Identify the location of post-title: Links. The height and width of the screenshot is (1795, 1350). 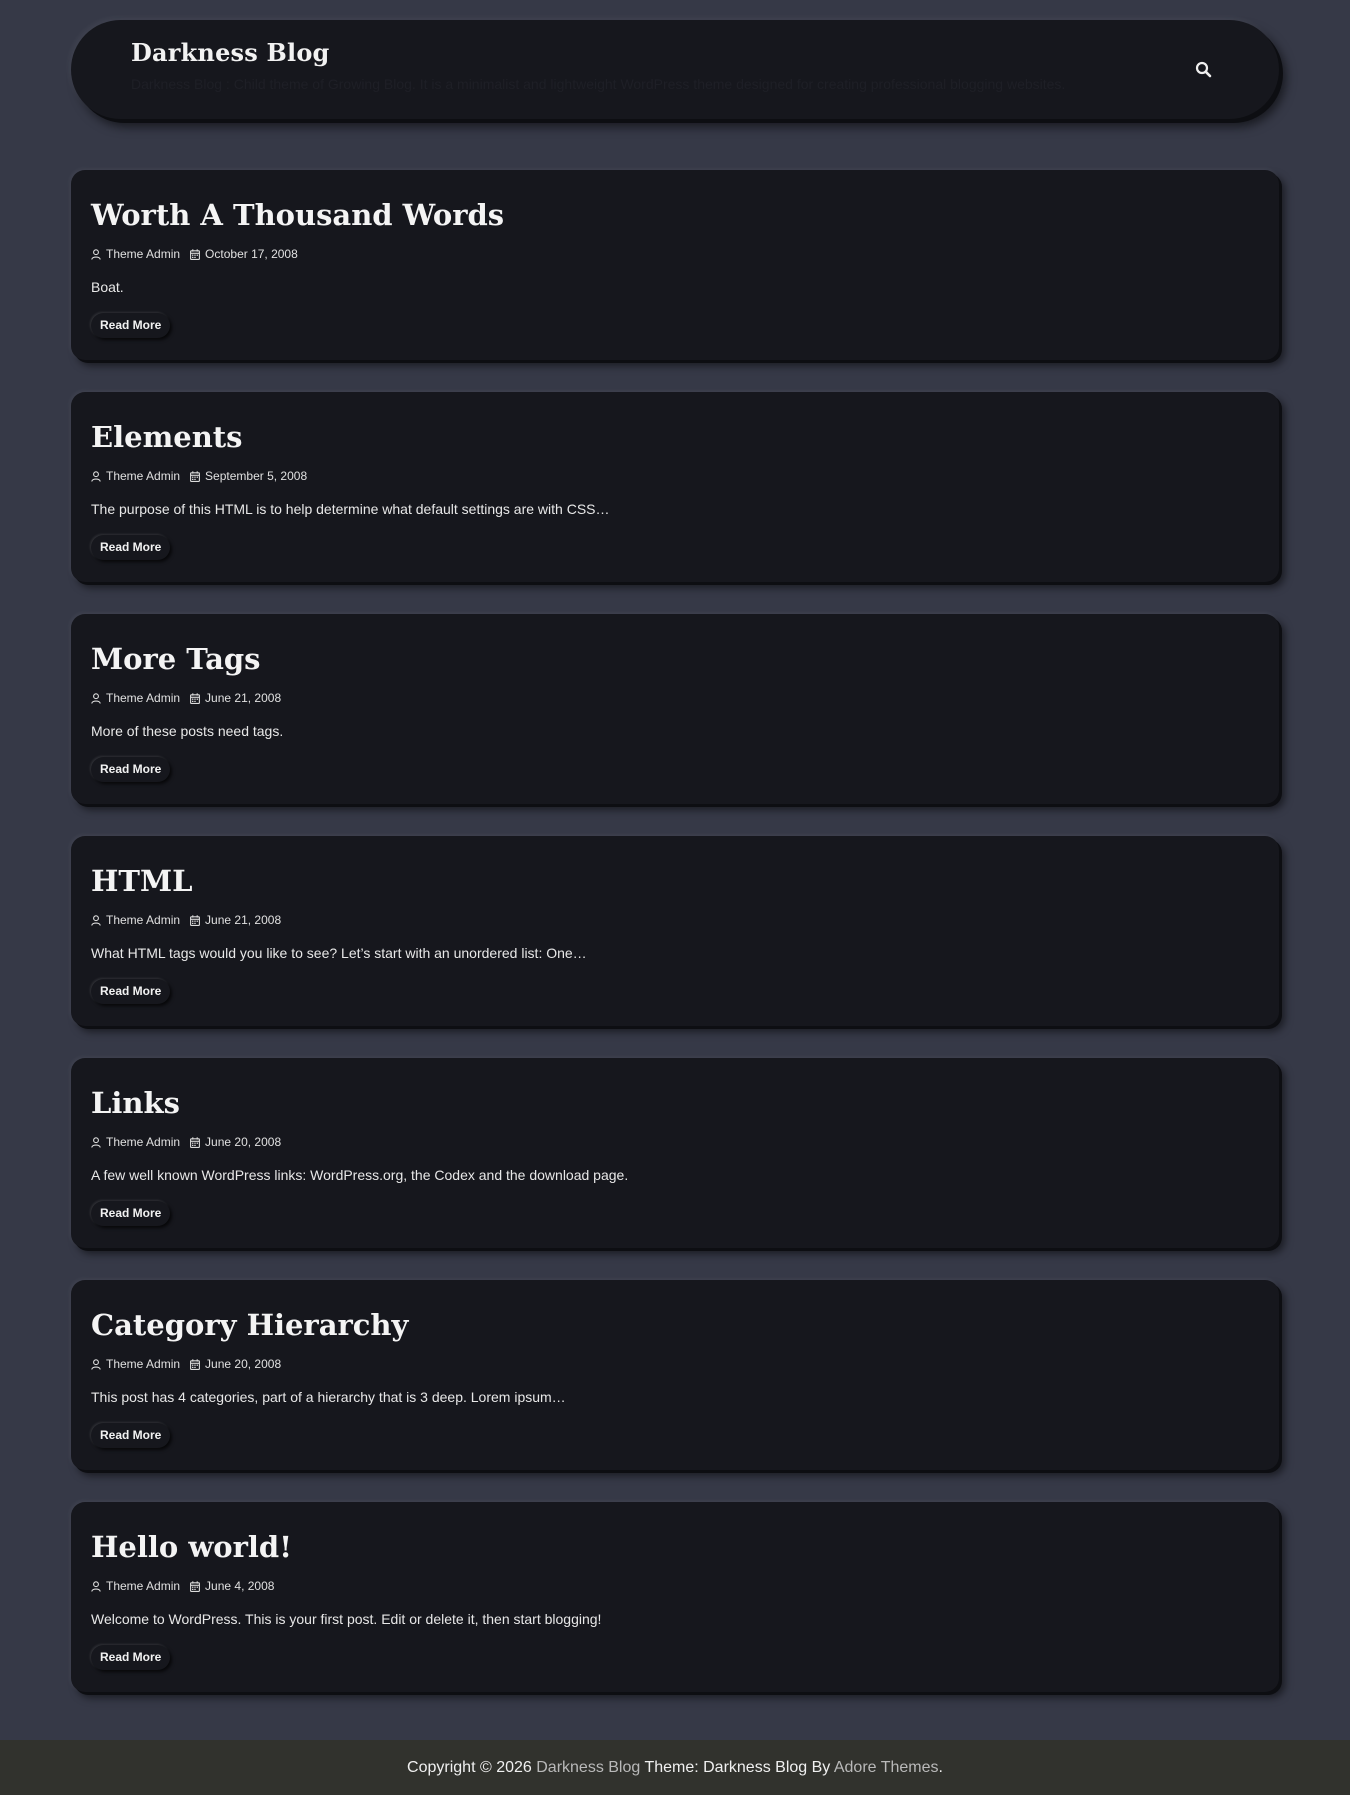
(135, 1103).